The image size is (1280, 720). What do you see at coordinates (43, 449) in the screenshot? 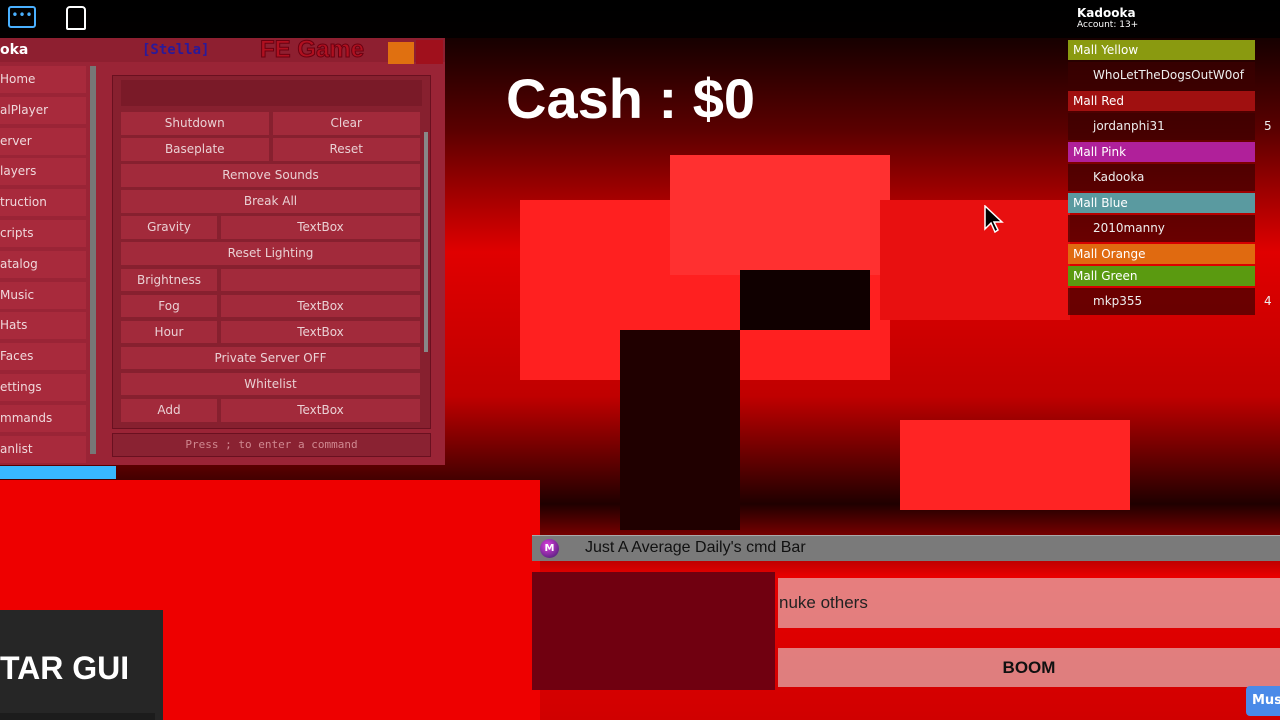
I see `sidebar-item: anlist` at bounding box center [43, 449].